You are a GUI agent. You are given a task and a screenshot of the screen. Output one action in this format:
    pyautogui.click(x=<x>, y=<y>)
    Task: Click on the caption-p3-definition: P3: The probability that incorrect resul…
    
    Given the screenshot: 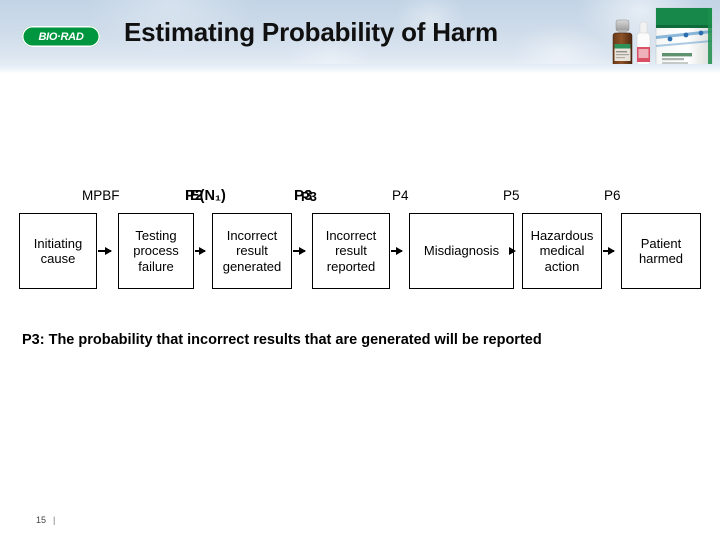 What is the action you would take?
    pyautogui.click(x=282, y=340)
    